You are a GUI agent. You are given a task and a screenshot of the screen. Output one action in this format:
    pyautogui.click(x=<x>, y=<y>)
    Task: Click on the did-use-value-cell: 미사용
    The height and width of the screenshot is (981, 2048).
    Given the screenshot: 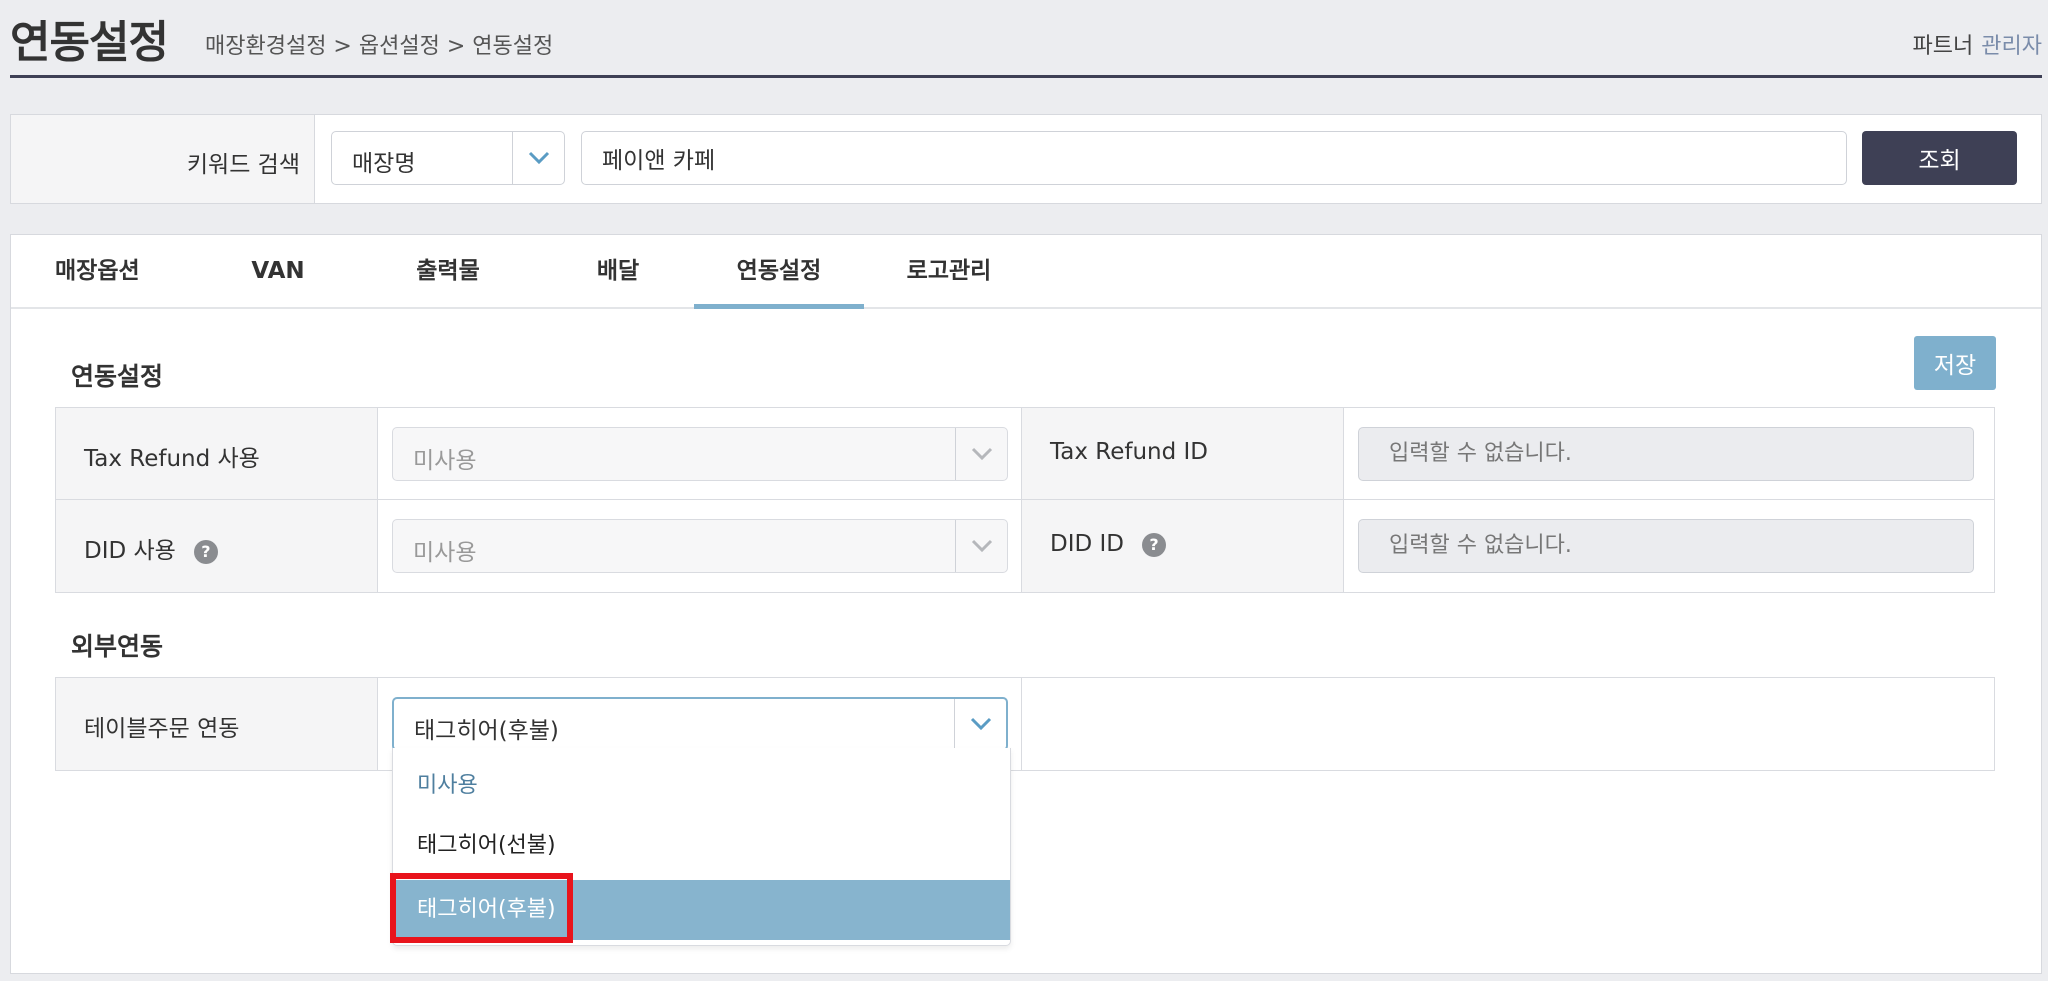 What is the action you would take?
    pyautogui.click(x=700, y=546)
    